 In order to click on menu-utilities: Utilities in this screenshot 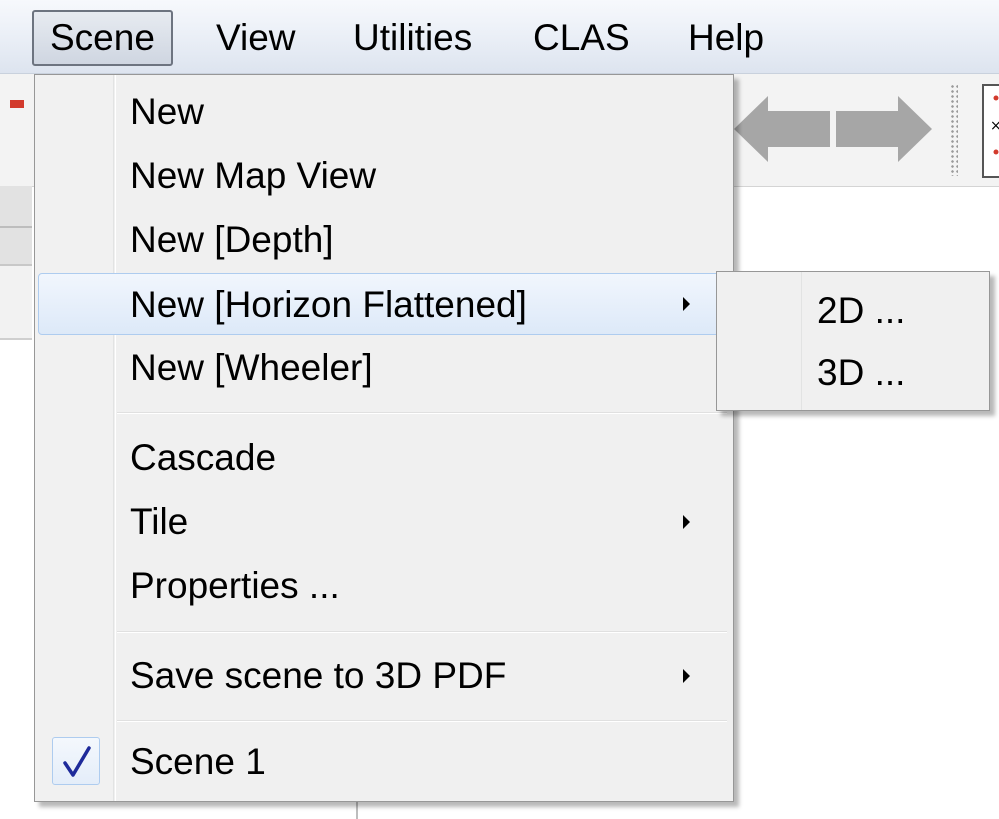, I will do `click(412, 38)`.